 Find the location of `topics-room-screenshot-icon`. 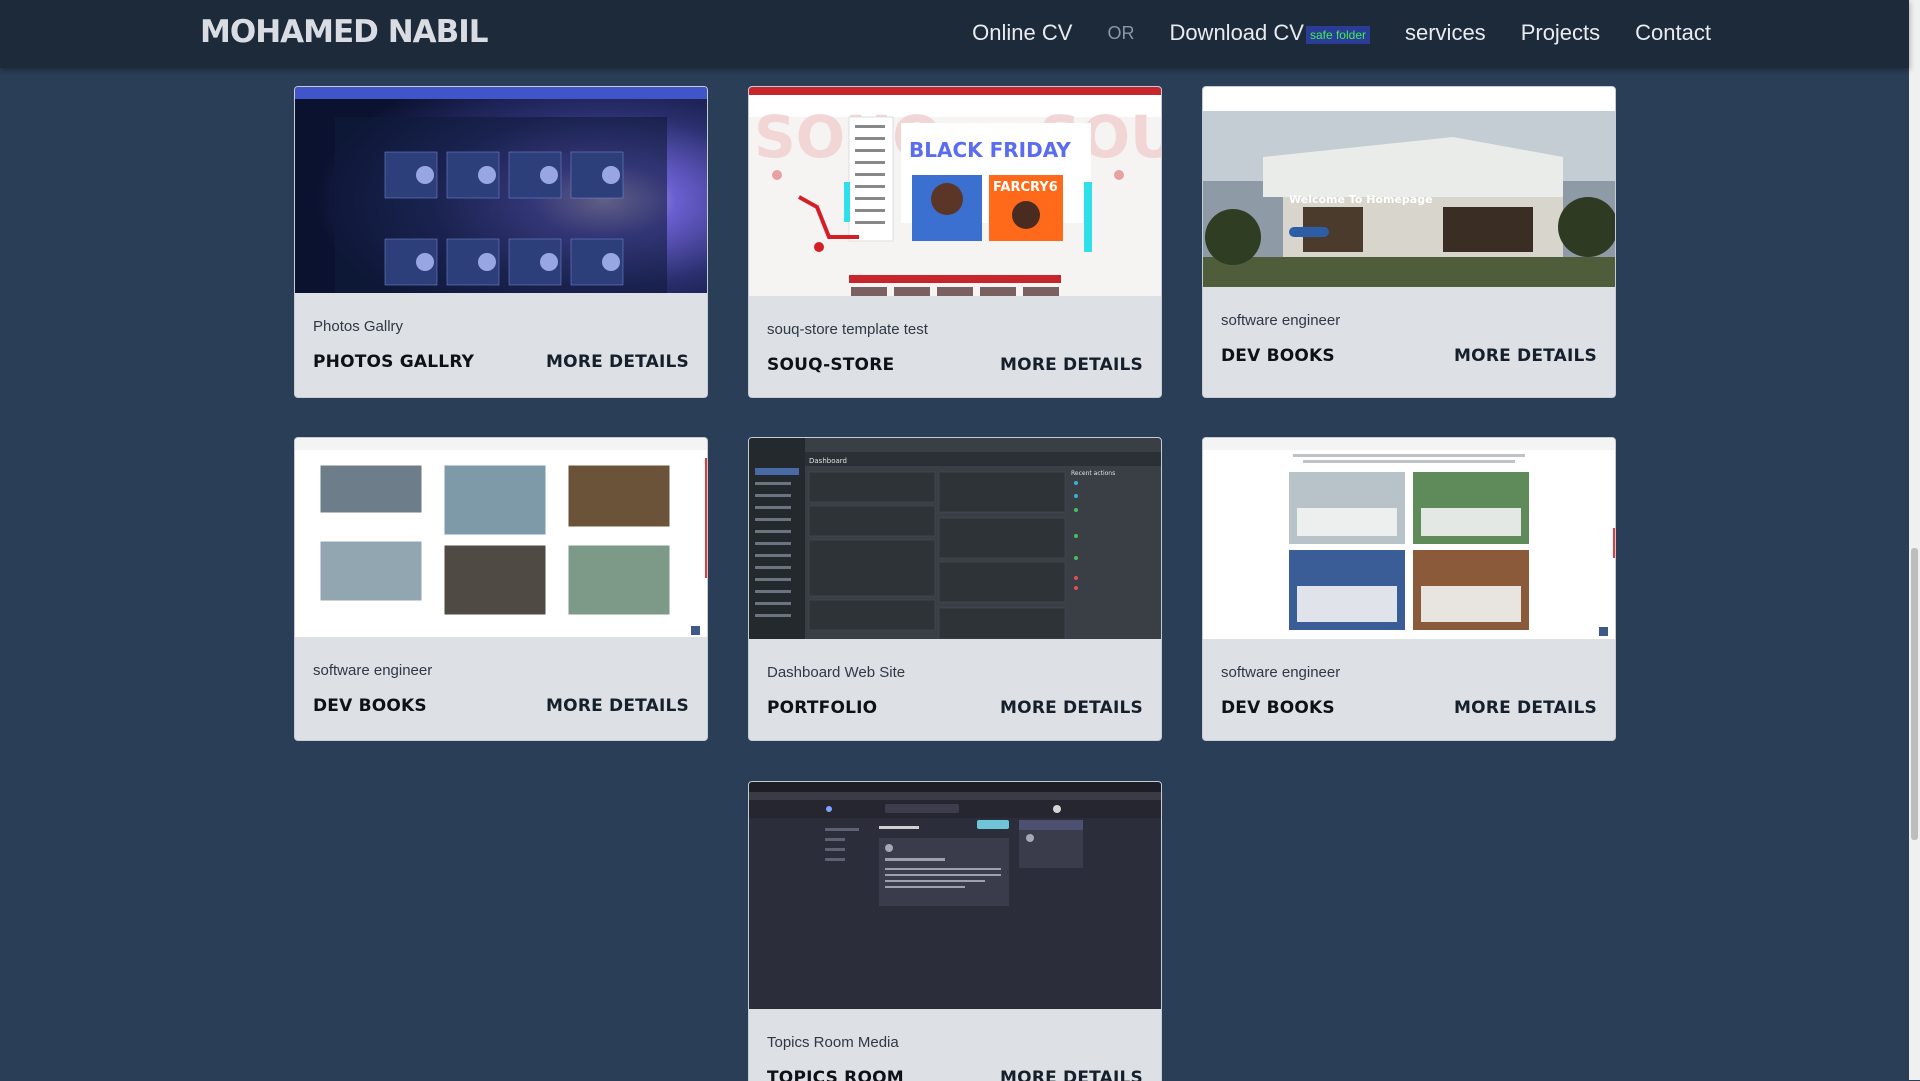

topics-room-screenshot-icon is located at coordinates (955, 895).